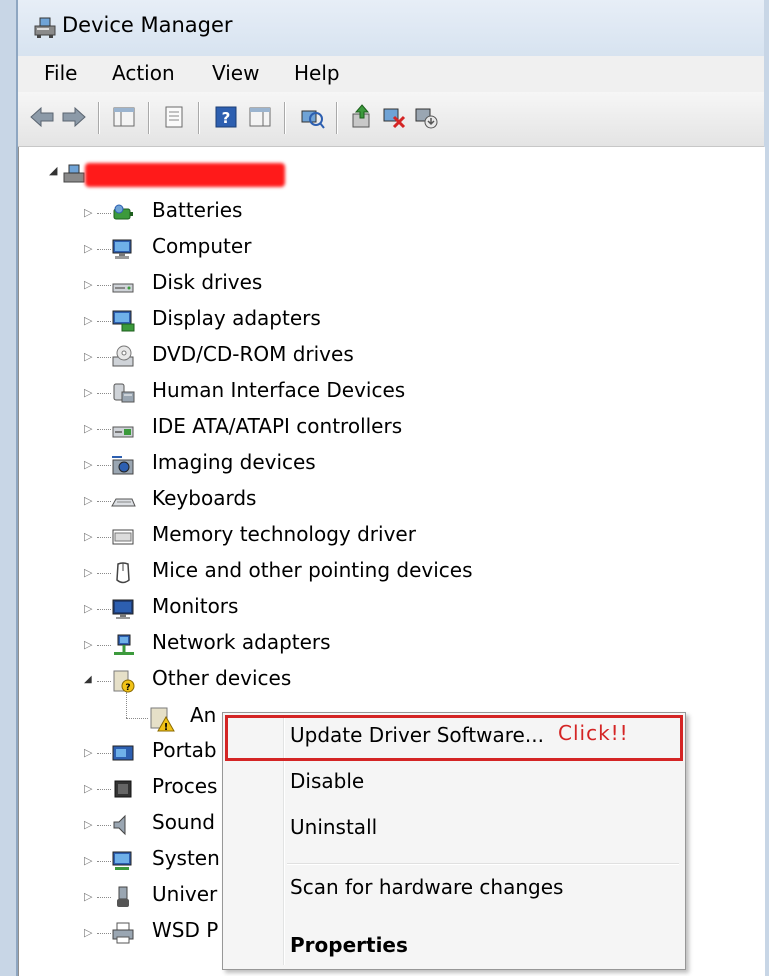 Image resolution: width=769 pixels, height=976 pixels. I want to click on tree-row: ▷ DVD/CD-ROM drives, so click(392, 357).